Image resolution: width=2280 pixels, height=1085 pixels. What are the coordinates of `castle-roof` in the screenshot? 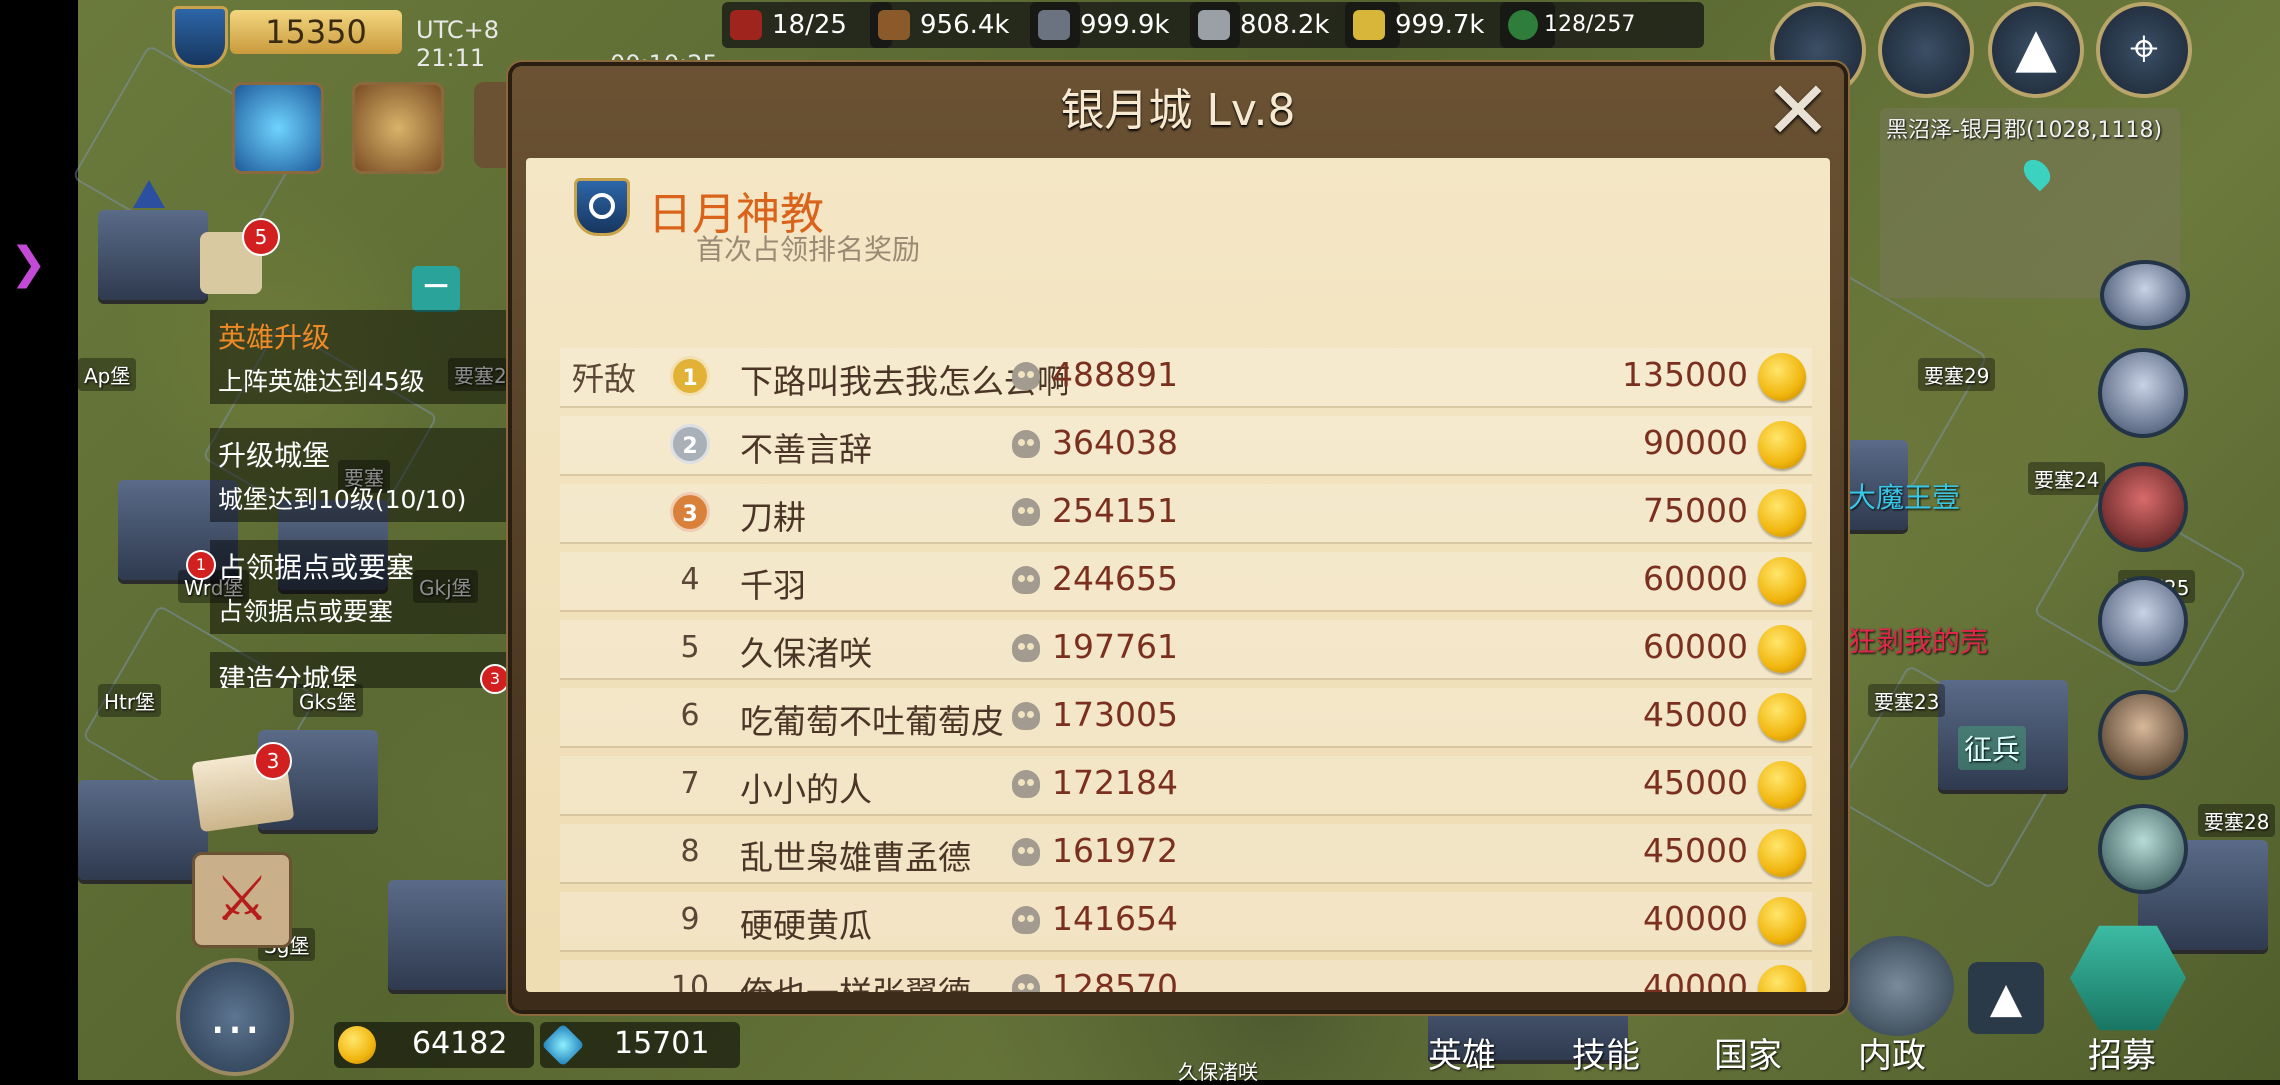 It's located at (149, 194).